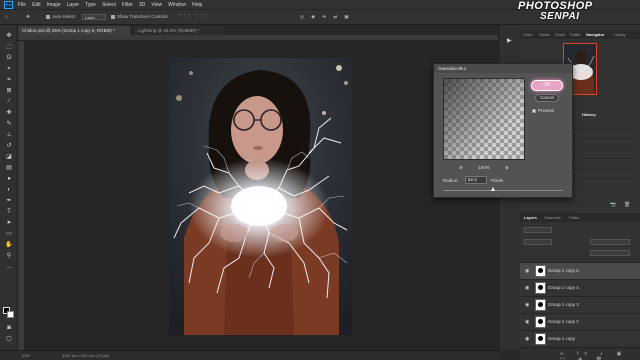 The height and width of the screenshot is (360, 640). I want to click on menu-edit: Edit, so click(36, 5).